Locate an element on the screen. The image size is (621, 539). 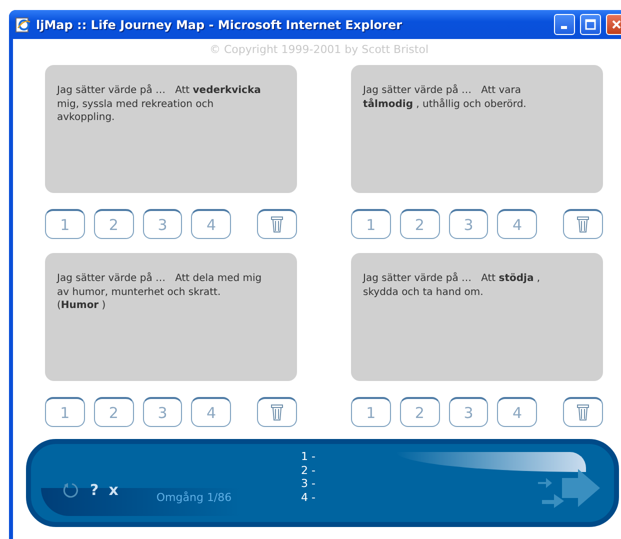
statement-text: Jag sätter värde på … Att vara tålmodig , uthållig och oberörd. is located at coordinates (445, 97).